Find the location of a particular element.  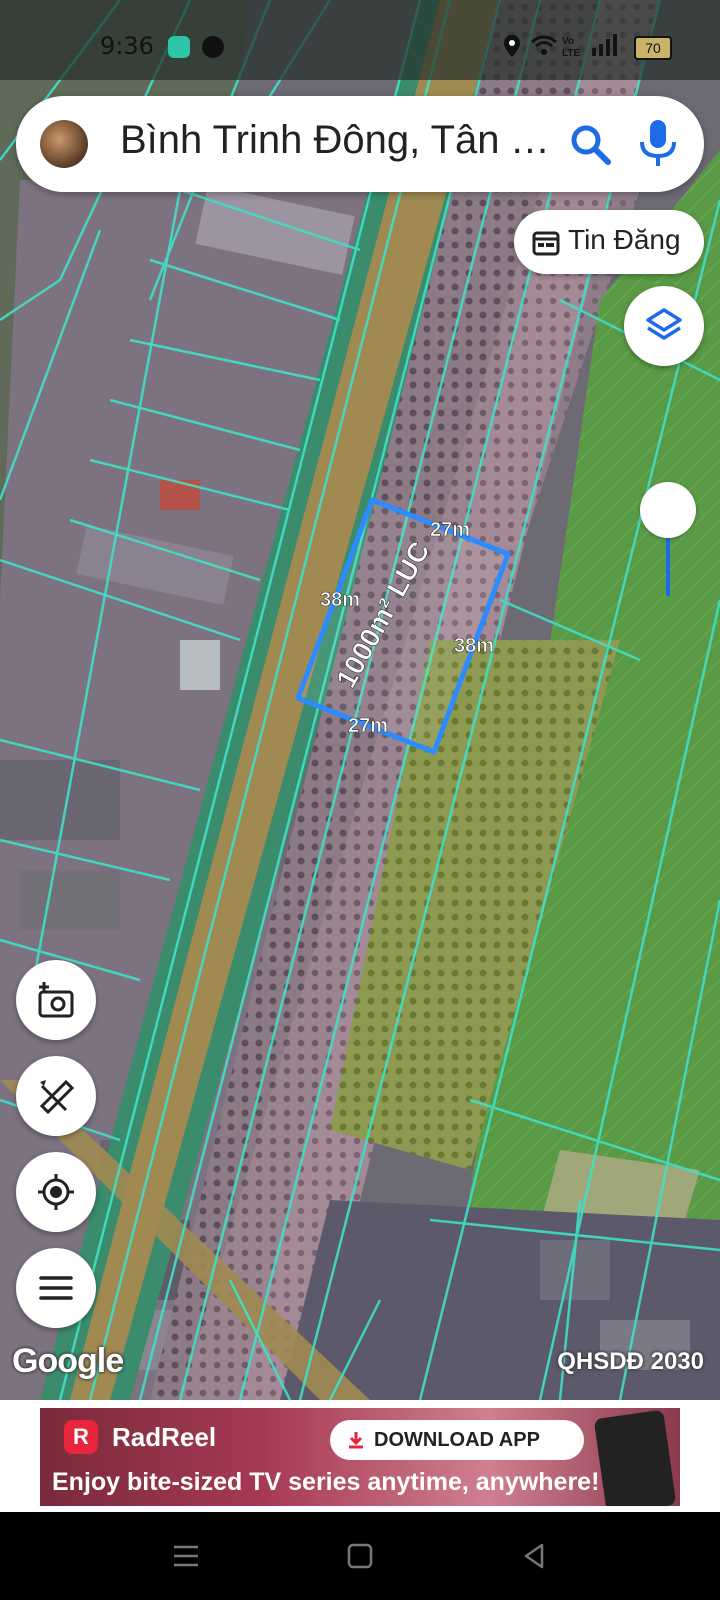

system-nav-bar is located at coordinates (360, 1556).